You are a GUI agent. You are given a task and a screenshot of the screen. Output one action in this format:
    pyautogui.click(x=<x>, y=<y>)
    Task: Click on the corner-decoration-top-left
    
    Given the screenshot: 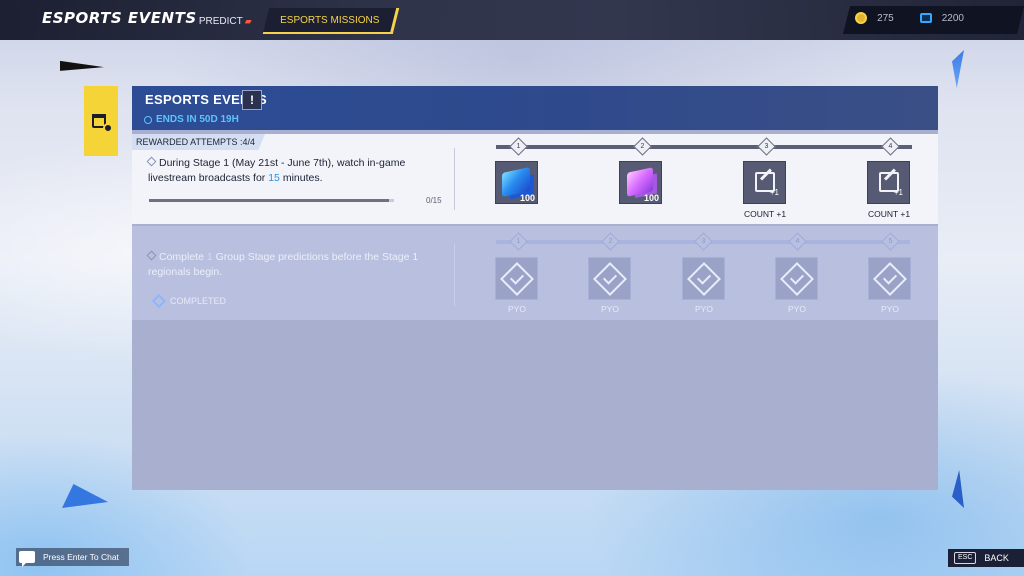 What is the action you would take?
    pyautogui.click(x=82, y=69)
    